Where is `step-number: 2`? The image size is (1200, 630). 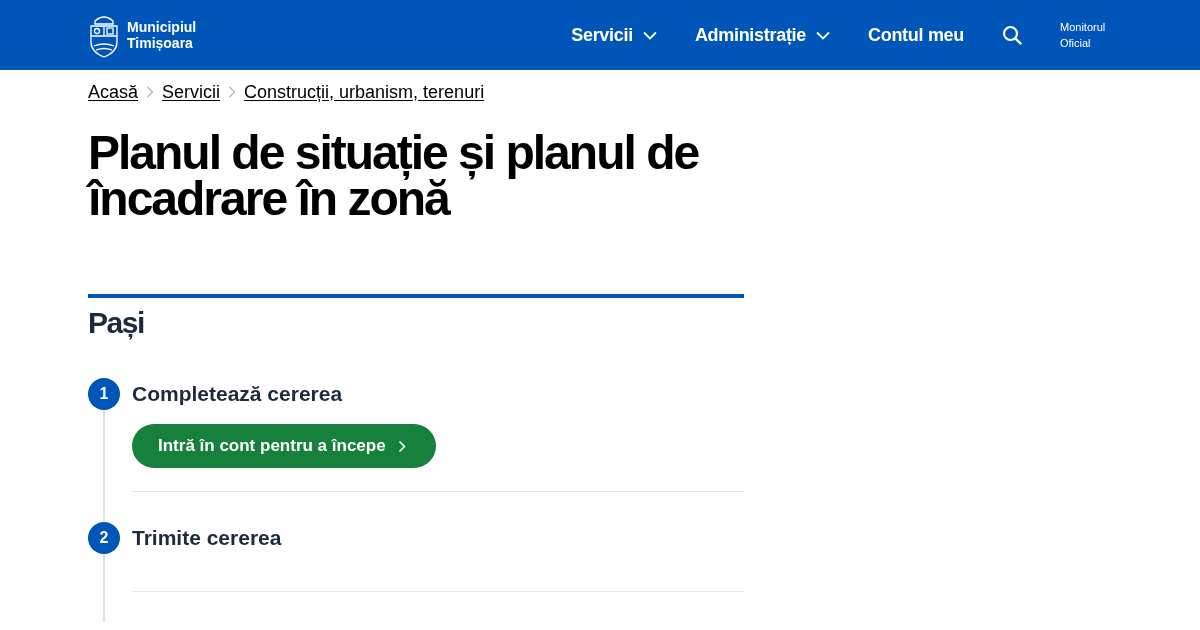 step-number: 2 is located at coordinates (104, 538).